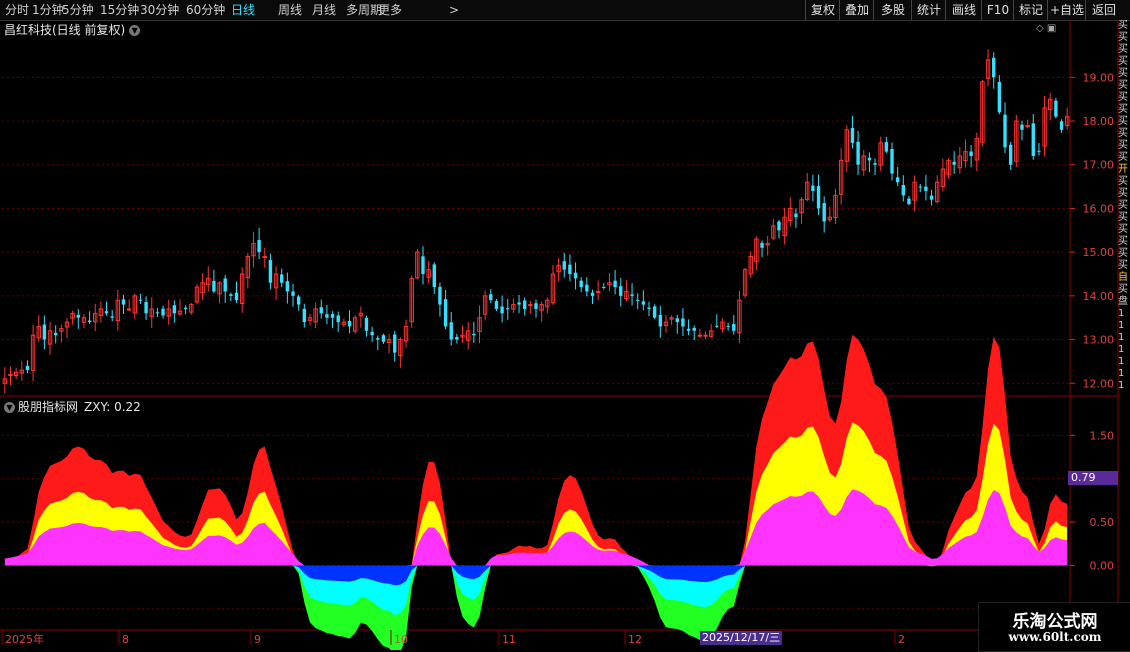 Image resolution: width=1130 pixels, height=652 pixels. I want to click on right-strip-char: 开, so click(1123, 169).